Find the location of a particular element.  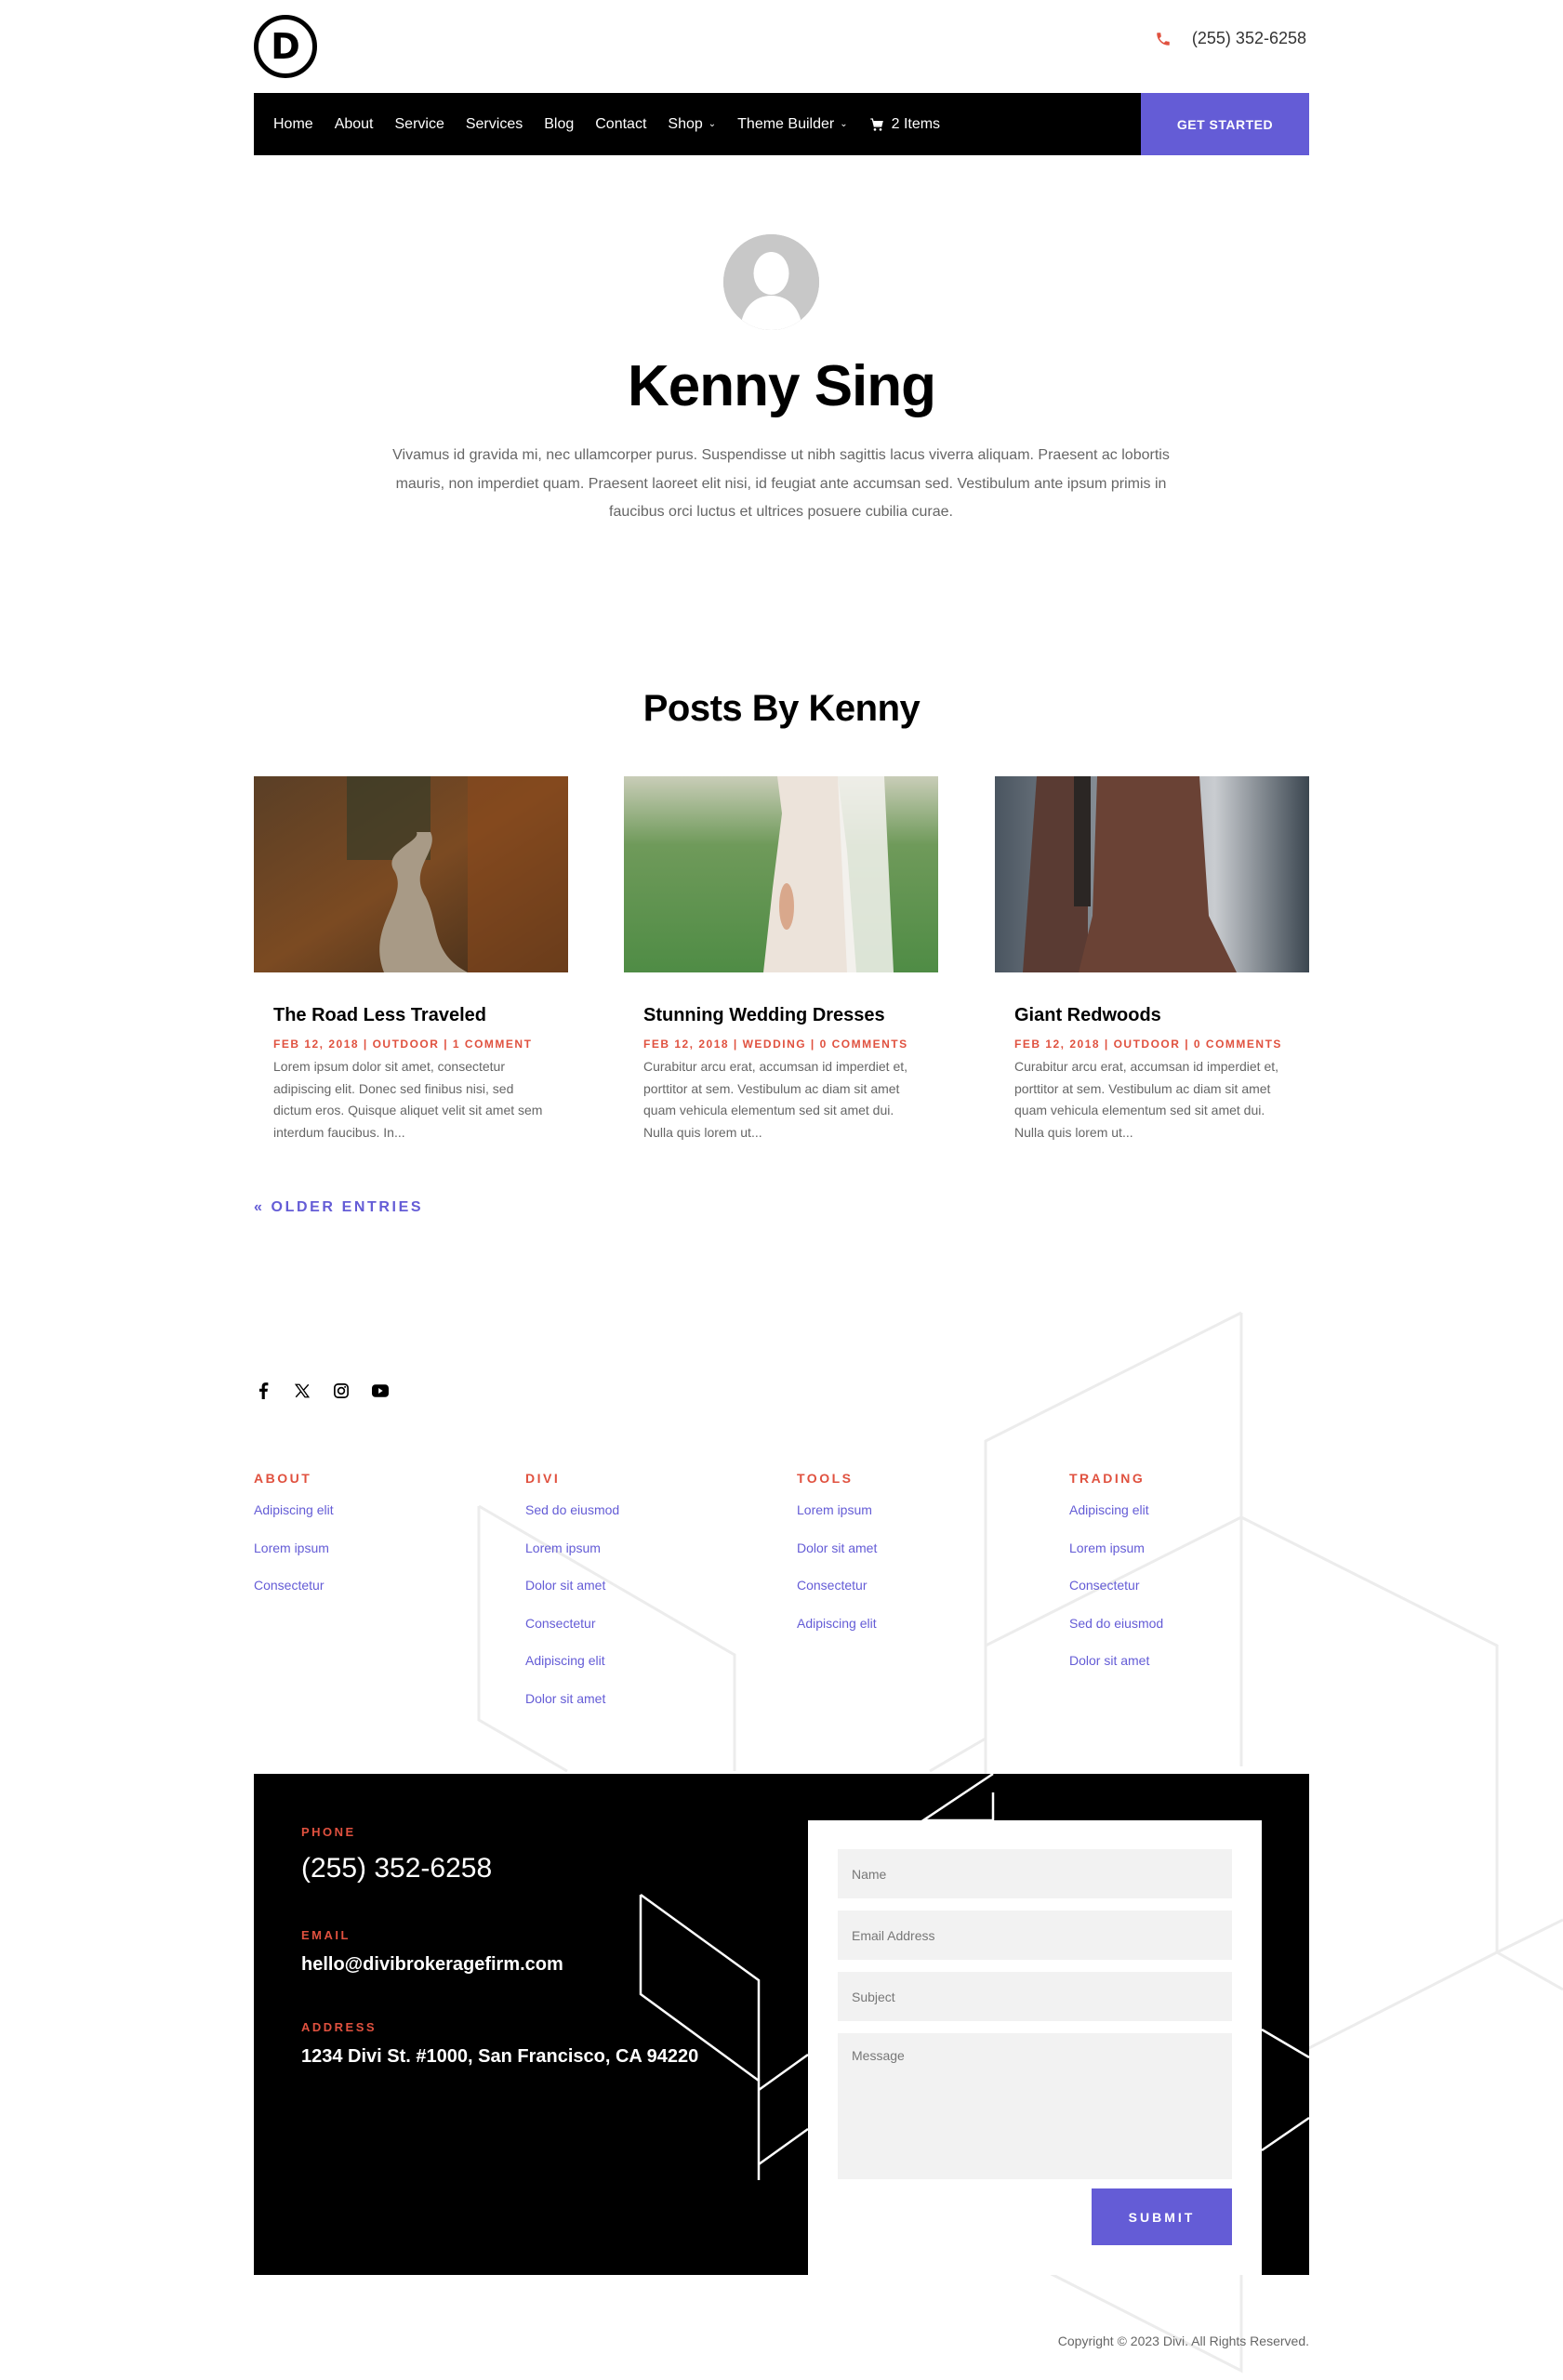

facebook-icon is located at coordinates (263, 1391).